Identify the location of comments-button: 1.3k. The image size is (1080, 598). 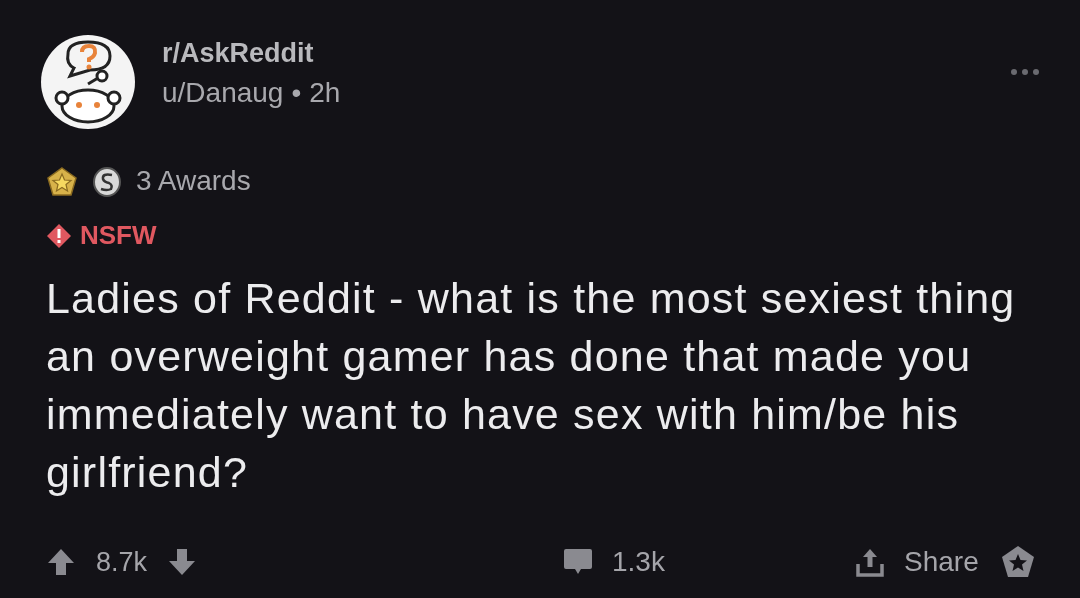
(708, 562).